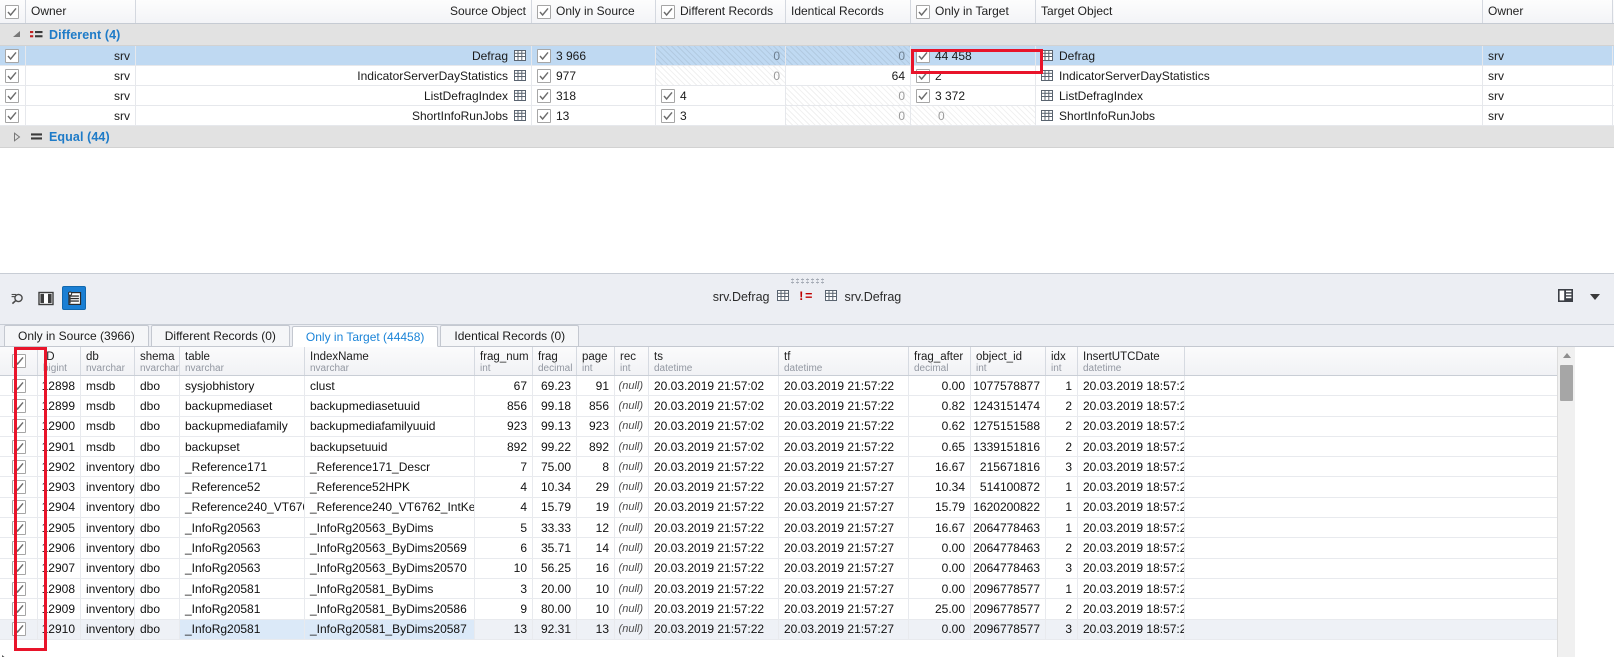 The image size is (1614, 657). What do you see at coordinates (504, 361) in the screenshot?
I see `column-header-frag-num: frag_num int` at bounding box center [504, 361].